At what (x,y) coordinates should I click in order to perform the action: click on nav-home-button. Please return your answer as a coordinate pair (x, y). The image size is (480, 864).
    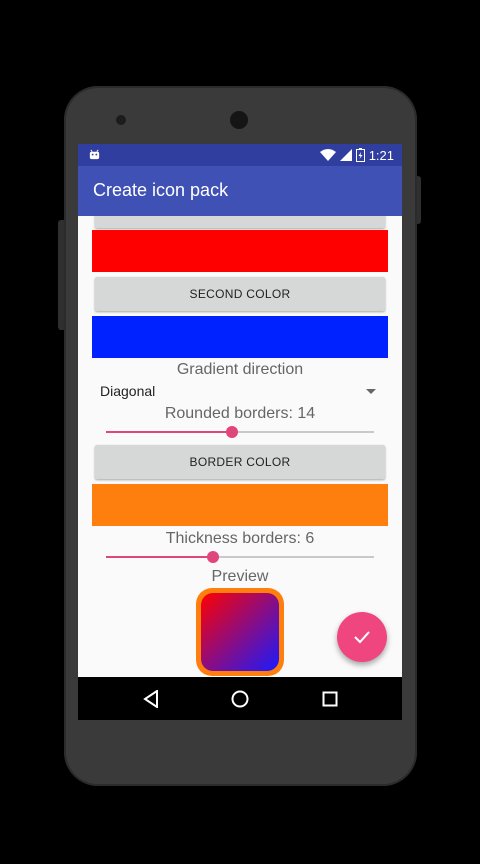
    Looking at the image, I should click on (240, 699).